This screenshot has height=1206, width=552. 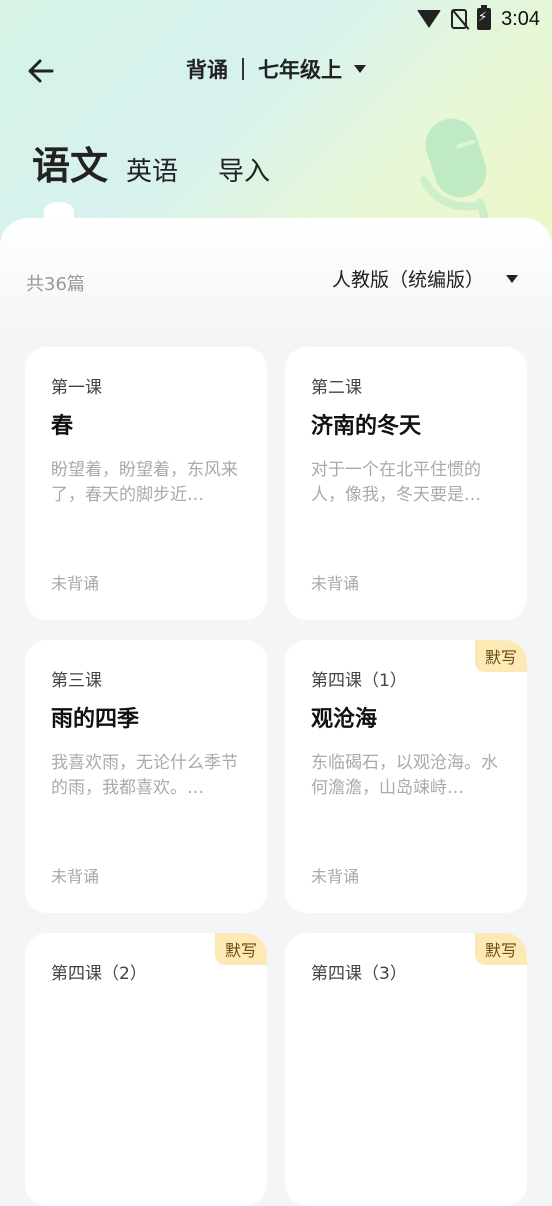 What do you see at coordinates (429, 19) in the screenshot?
I see `wifi-icon` at bounding box center [429, 19].